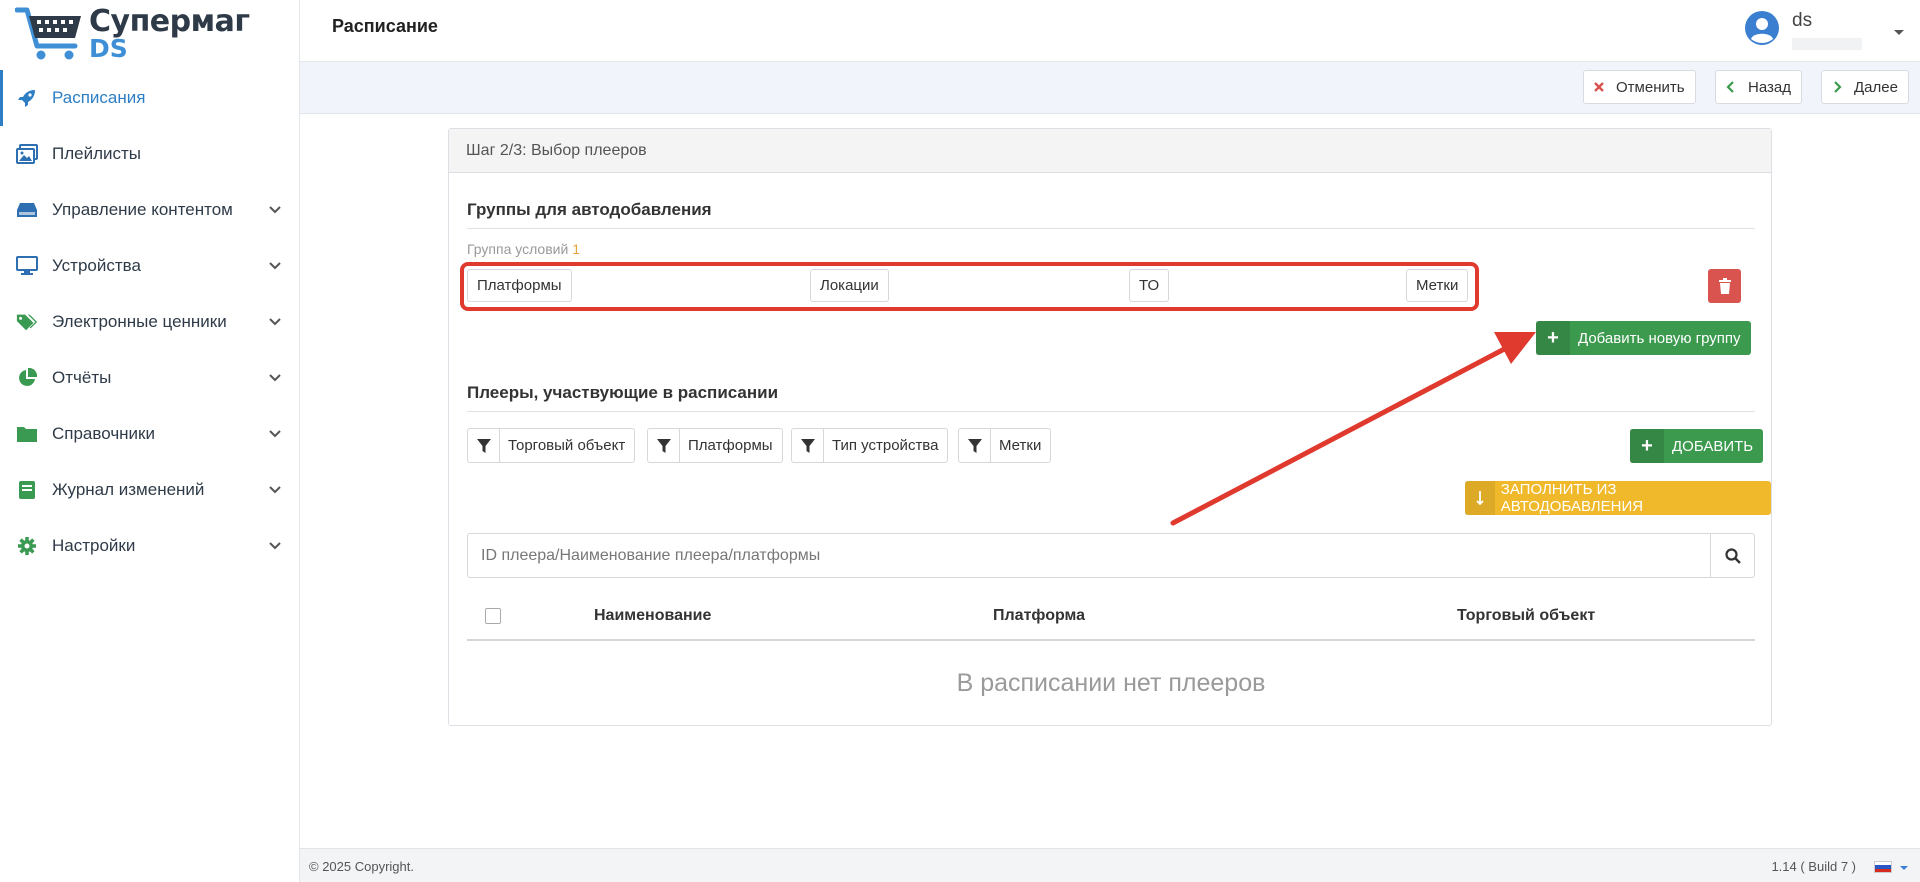  Describe the element at coordinates (493, 616) in the screenshot. I see `select-all-checkbox` at that location.